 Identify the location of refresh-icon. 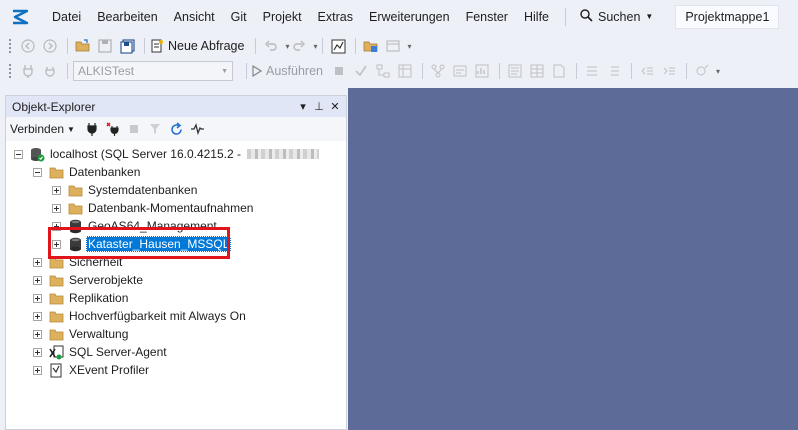
(176, 129).